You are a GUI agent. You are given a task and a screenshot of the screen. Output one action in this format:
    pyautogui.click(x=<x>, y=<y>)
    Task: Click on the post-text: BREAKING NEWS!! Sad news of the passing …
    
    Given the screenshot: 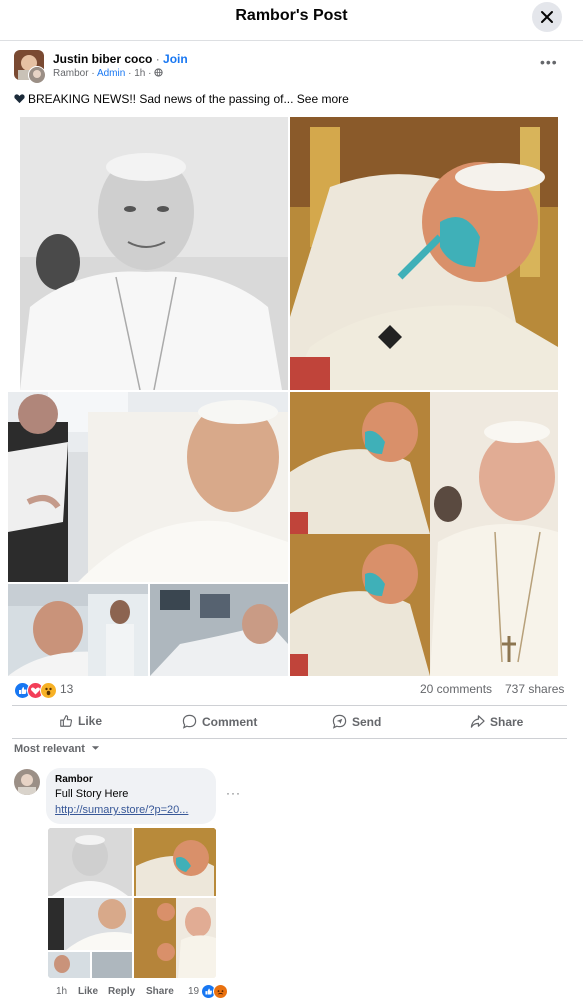 What is the action you would take?
    pyautogui.click(x=181, y=99)
    